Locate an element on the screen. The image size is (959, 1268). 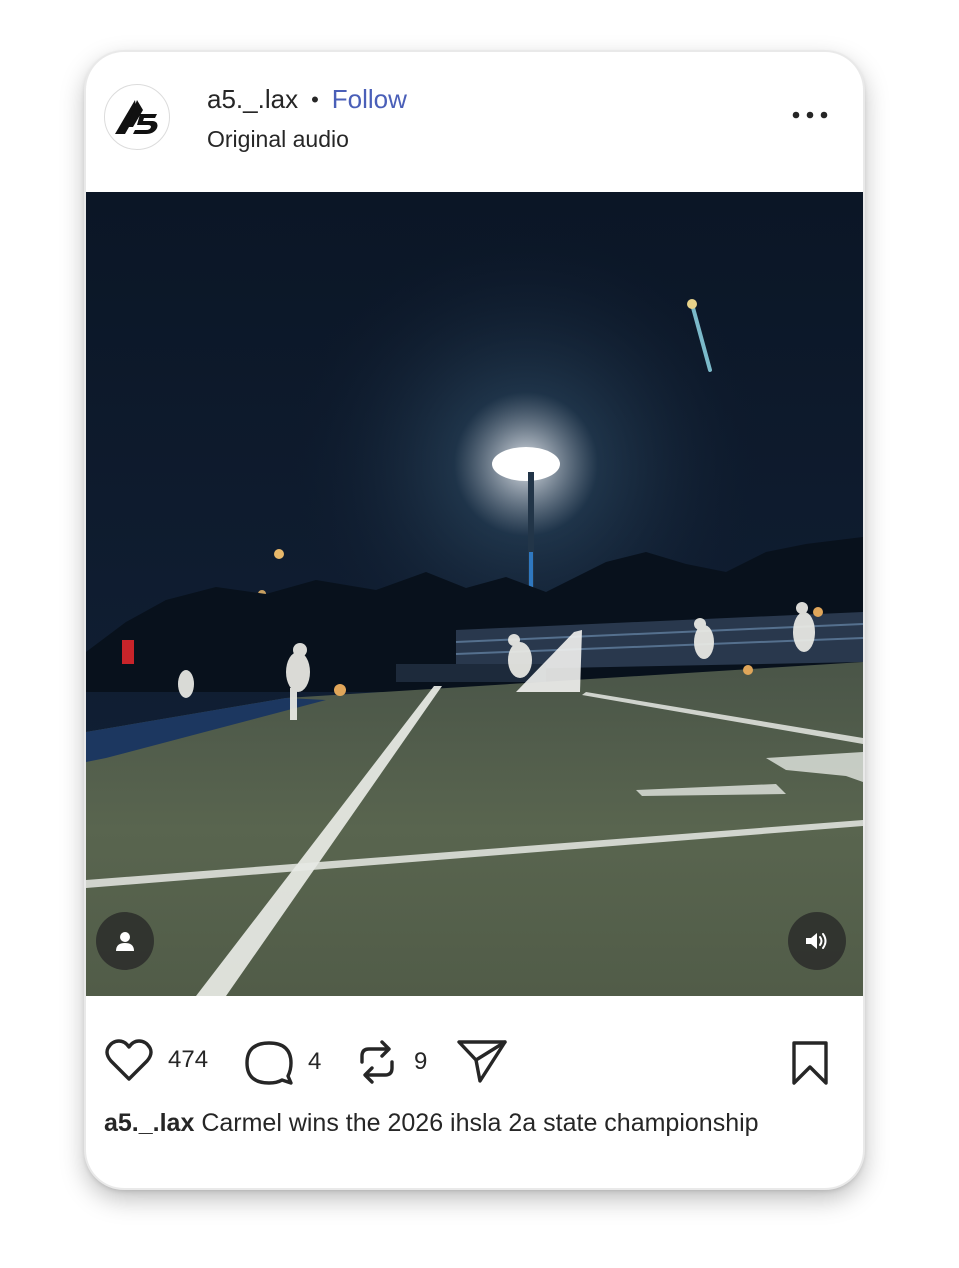
save-button is located at coordinates (810, 1065).